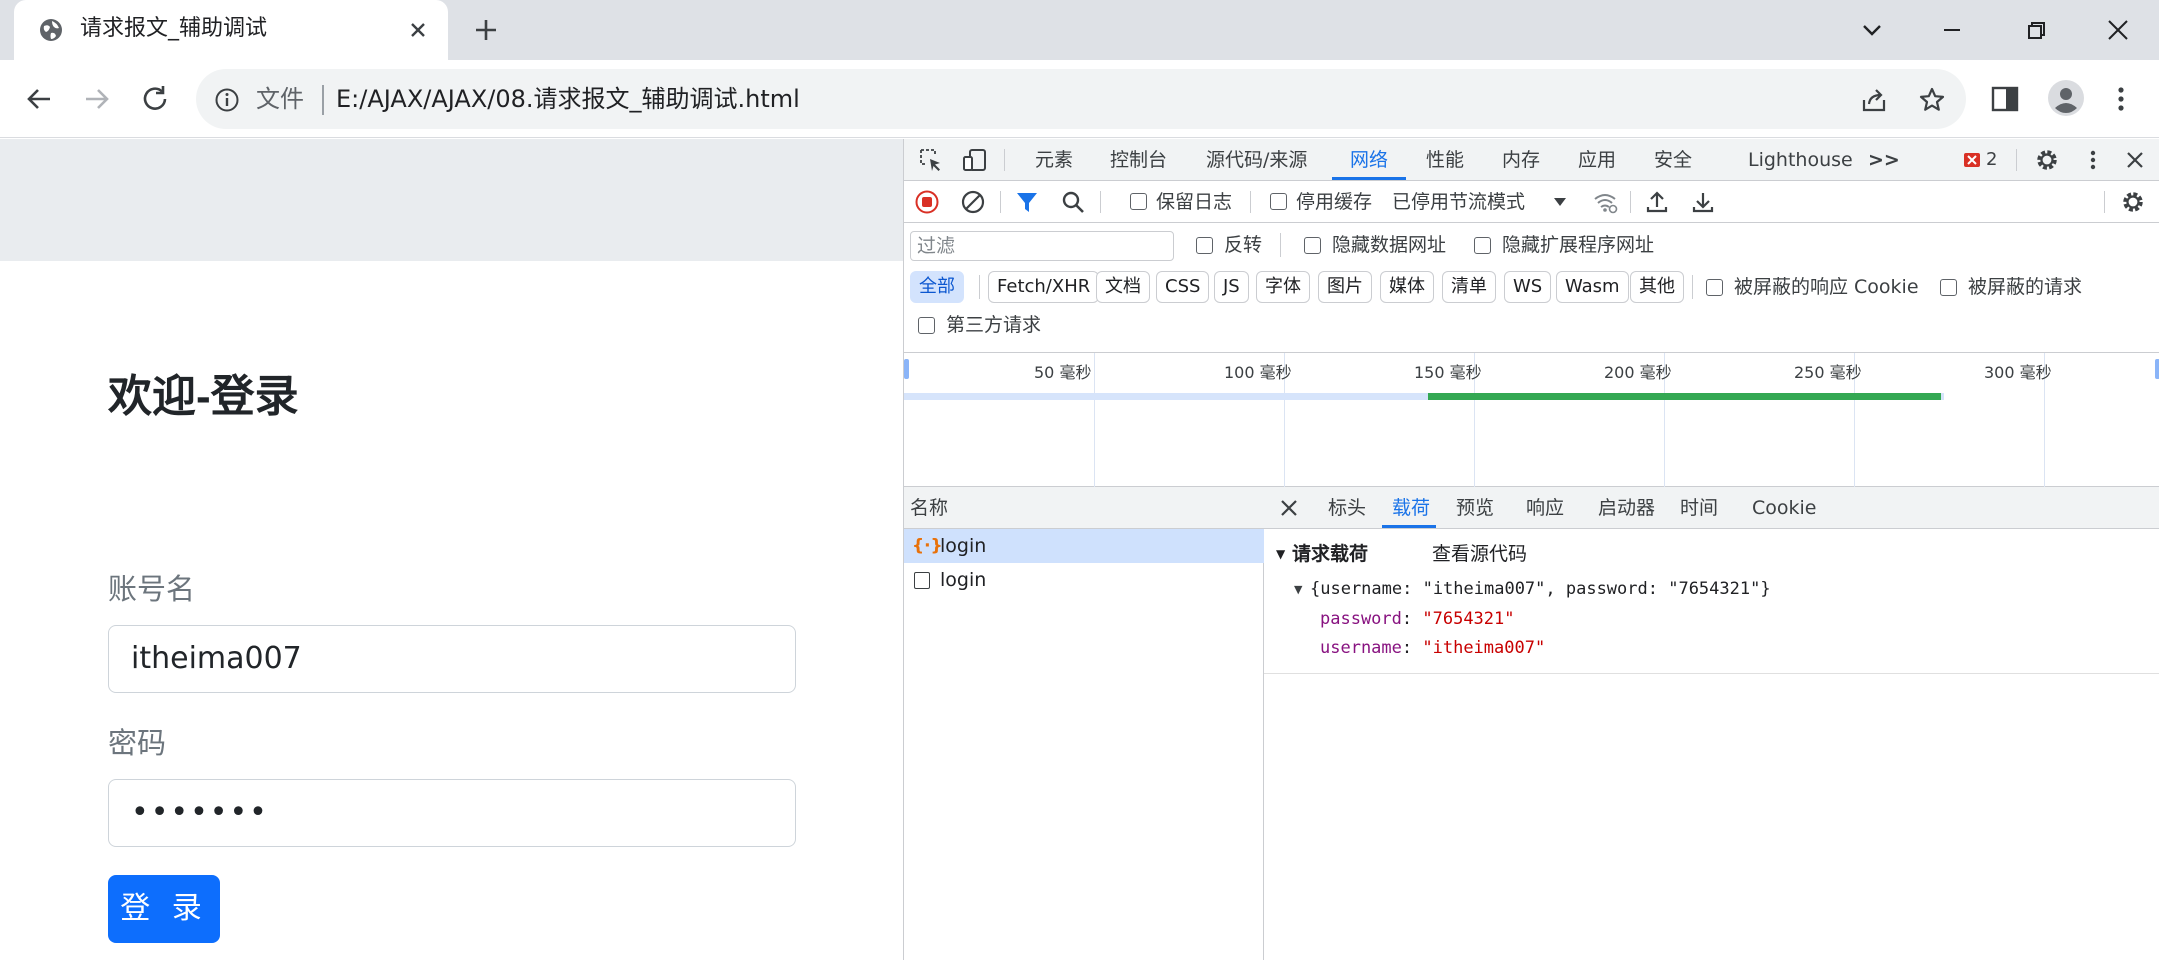 The height and width of the screenshot is (960, 2159). What do you see at coordinates (906, 369) in the screenshot?
I see `timeline-left-handle` at bounding box center [906, 369].